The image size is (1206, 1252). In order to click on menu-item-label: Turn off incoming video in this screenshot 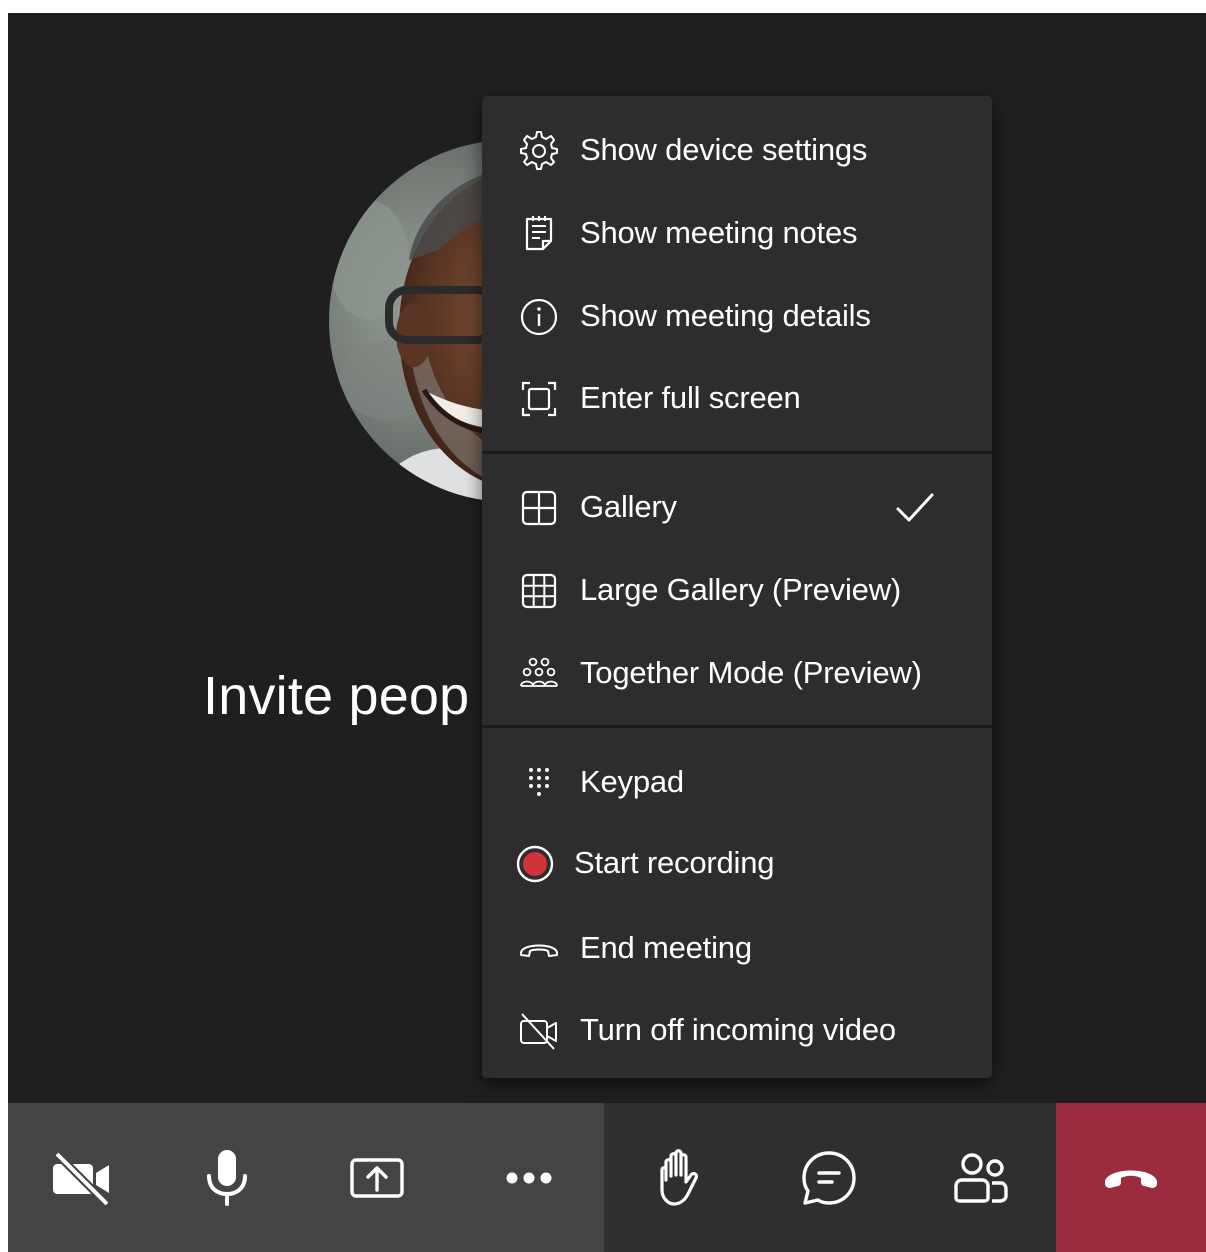, I will do `click(738, 1029)`.